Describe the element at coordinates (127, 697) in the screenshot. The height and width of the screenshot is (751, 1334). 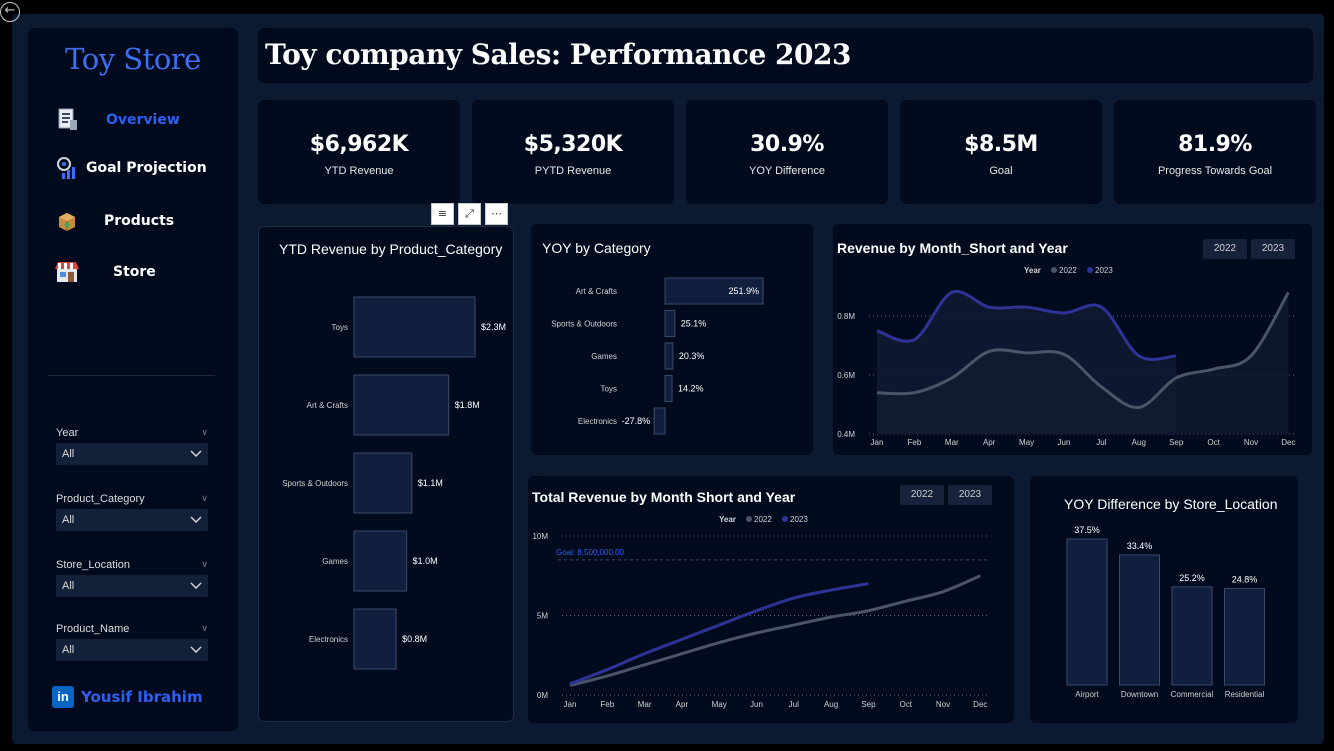
I see `author-link: in Yousif Ibrahim` at that location.